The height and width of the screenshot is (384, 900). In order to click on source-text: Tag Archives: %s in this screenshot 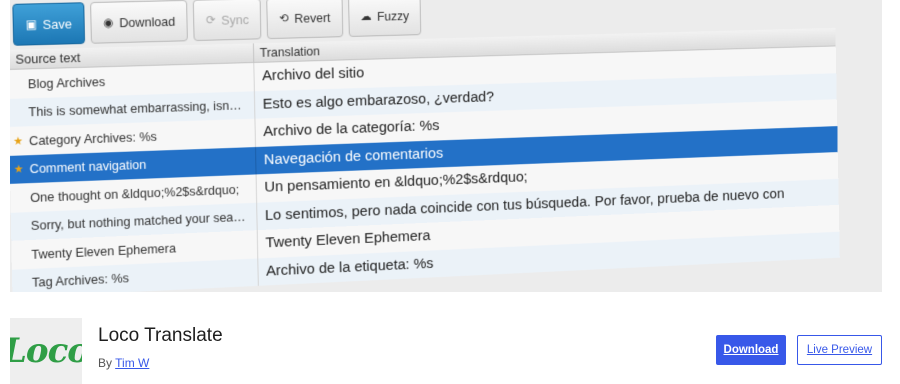, I will do `click(80, 280)`.